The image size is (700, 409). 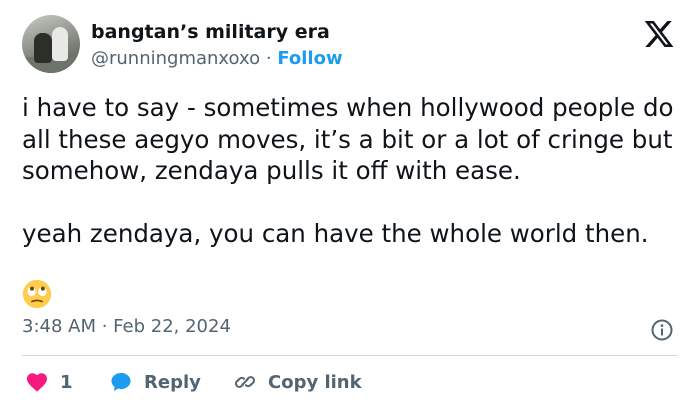 I want to click on reply-bubble-icon, so click(x=121, y=382).